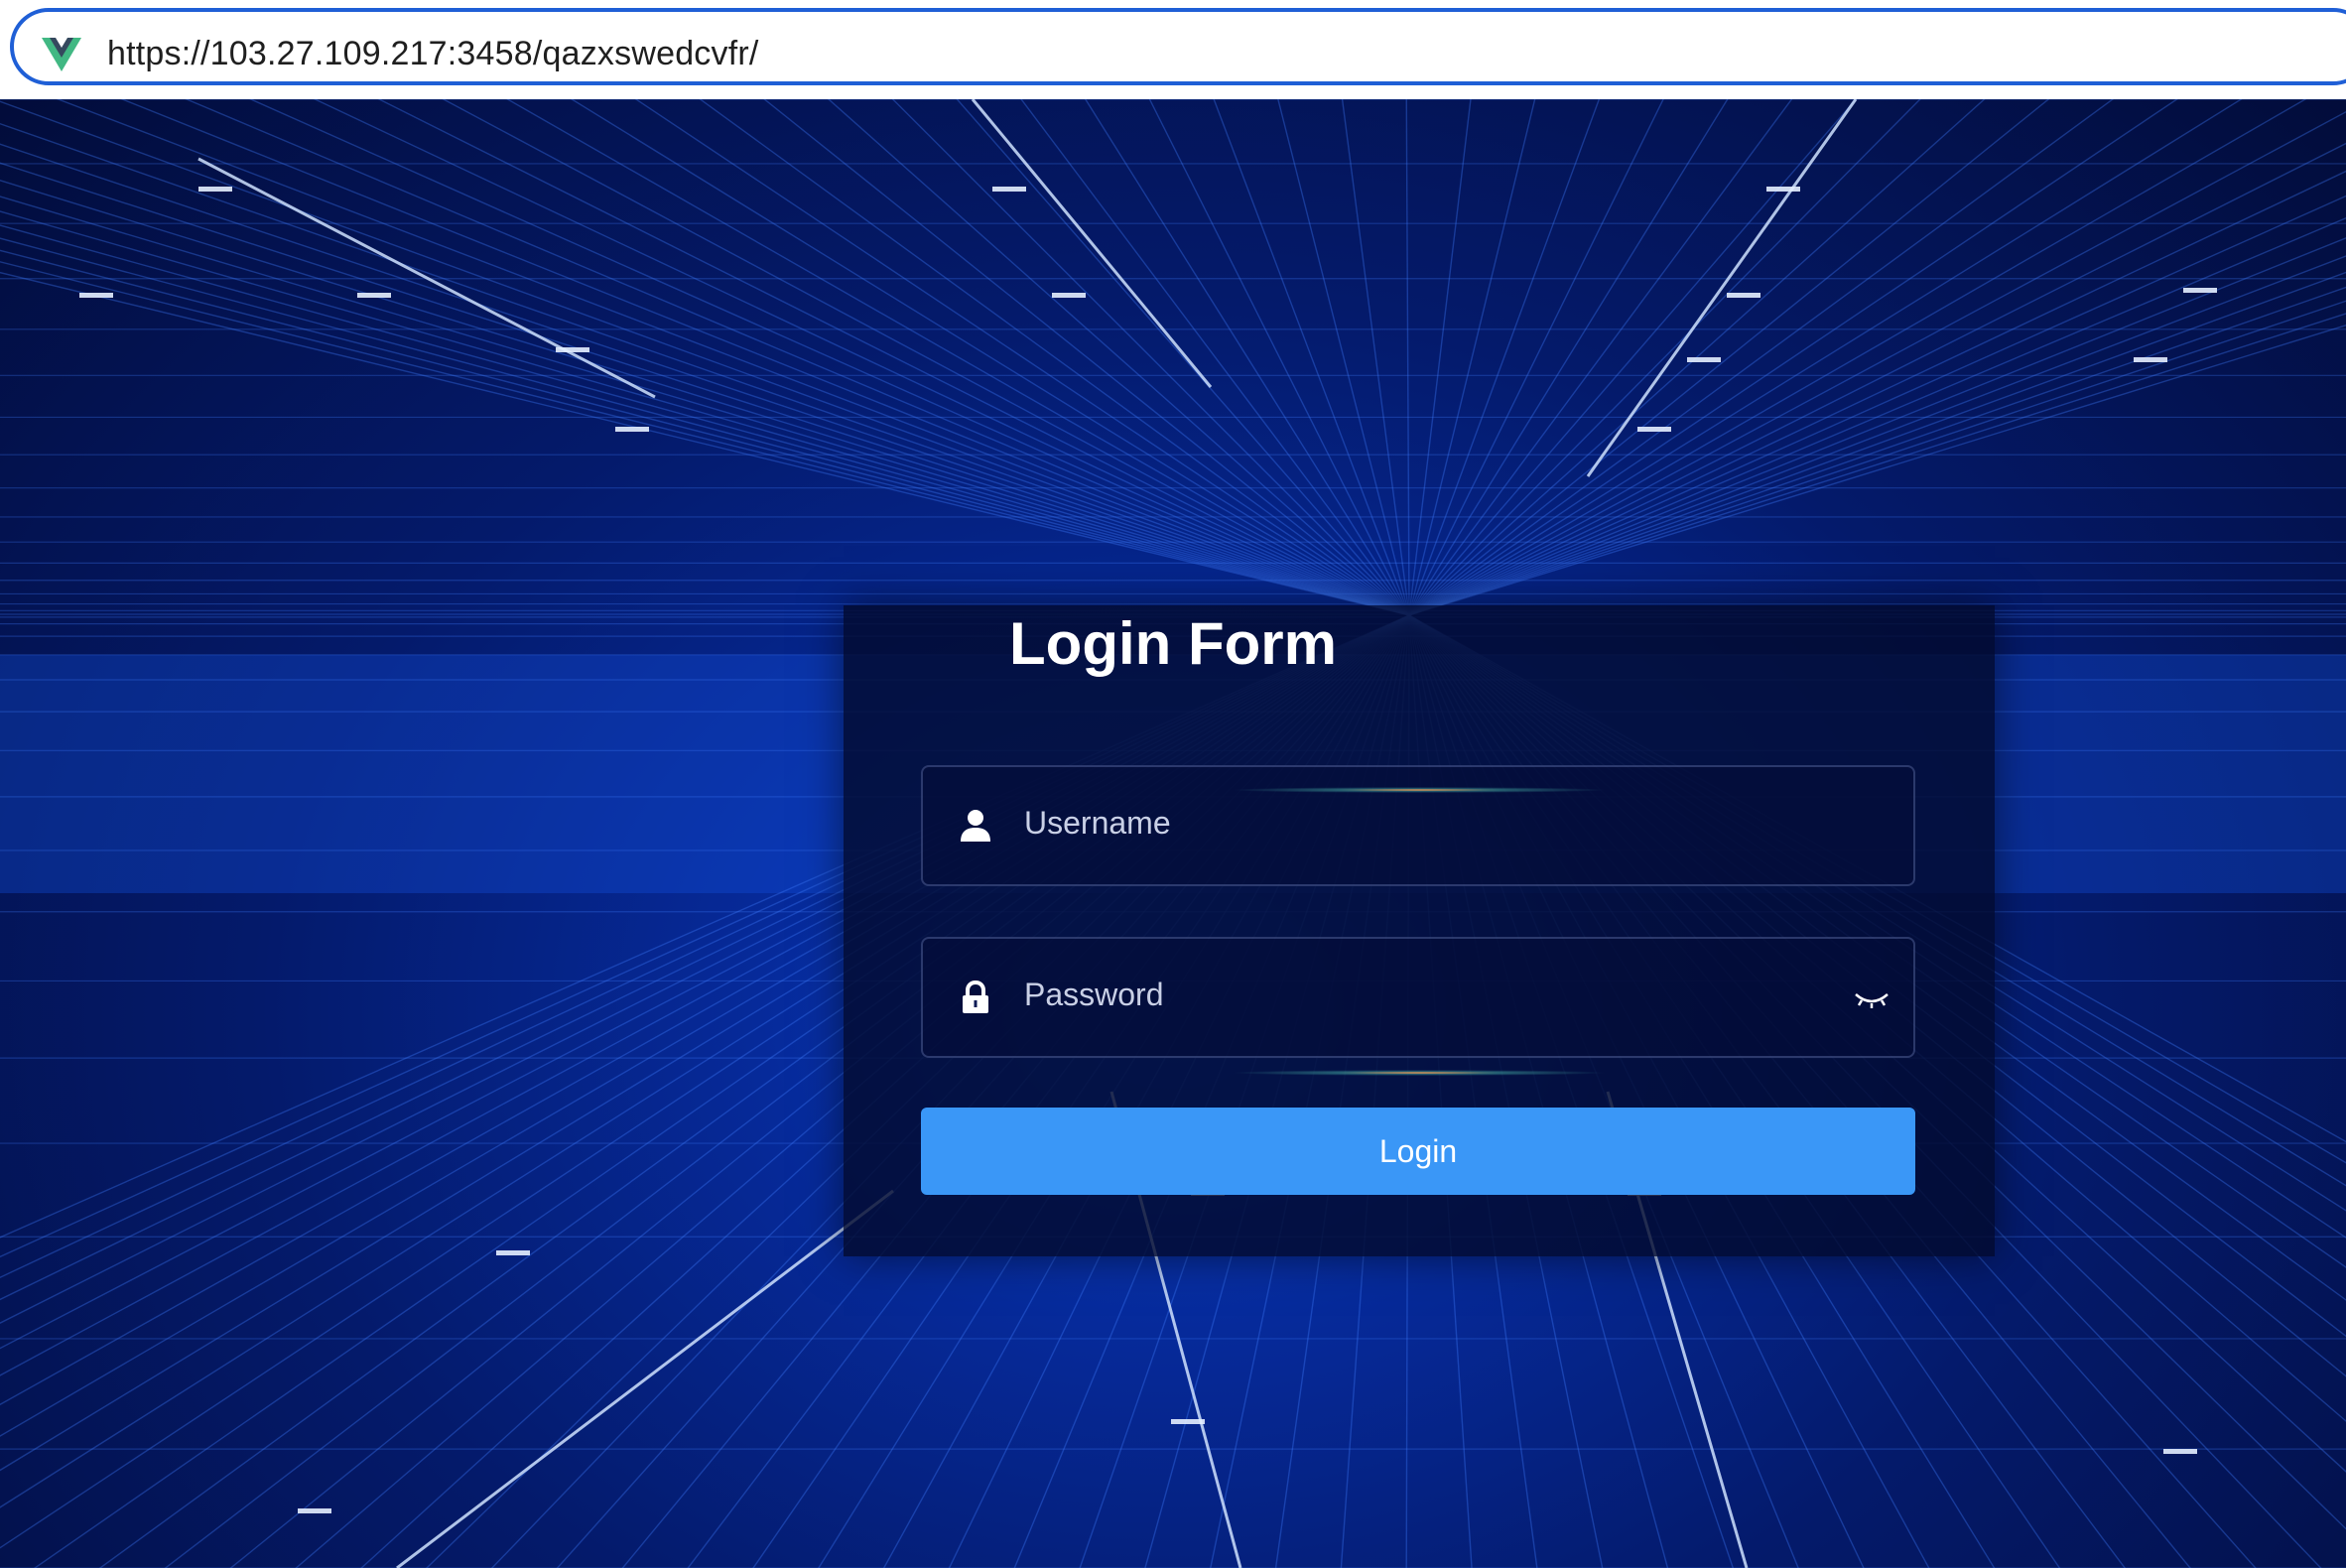  Describe the element at coordinates (1418, 1151) in the screenshot. I see `login-button: Login` at that location.